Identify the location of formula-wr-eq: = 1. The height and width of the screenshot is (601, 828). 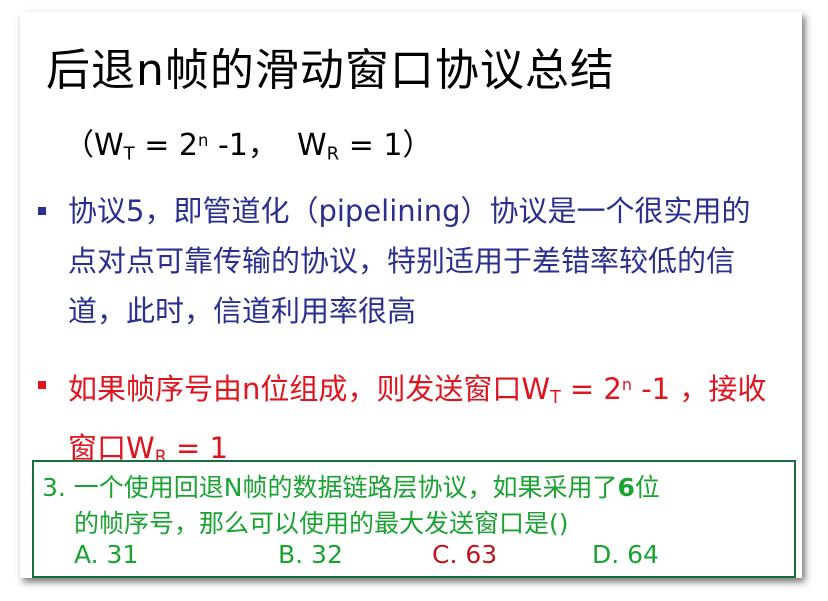
(371, 145).